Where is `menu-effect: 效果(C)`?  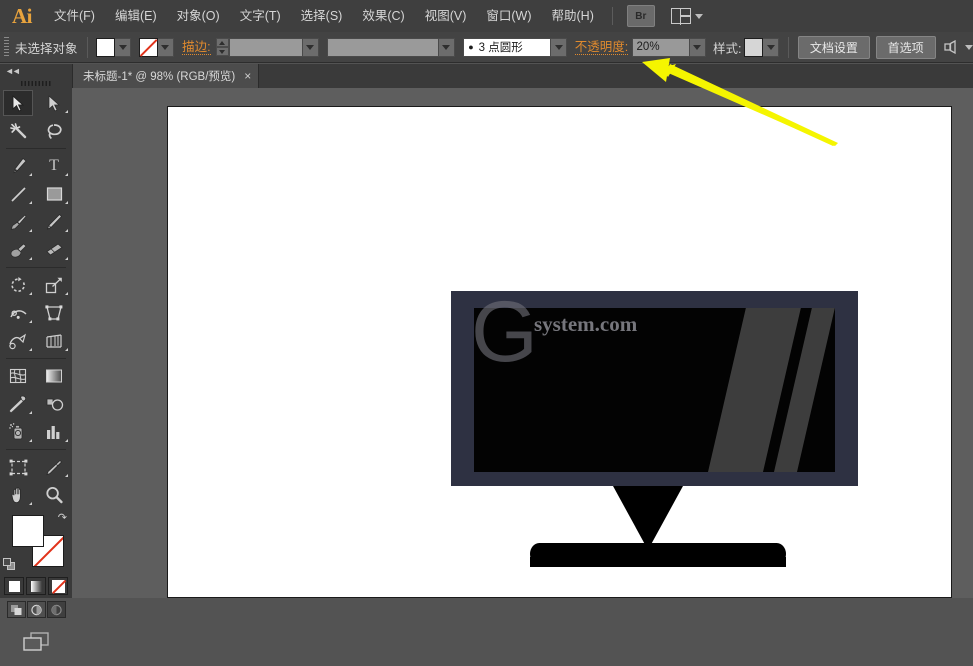
menu-effect: 效果(C) is located at coordinates (383, 16).